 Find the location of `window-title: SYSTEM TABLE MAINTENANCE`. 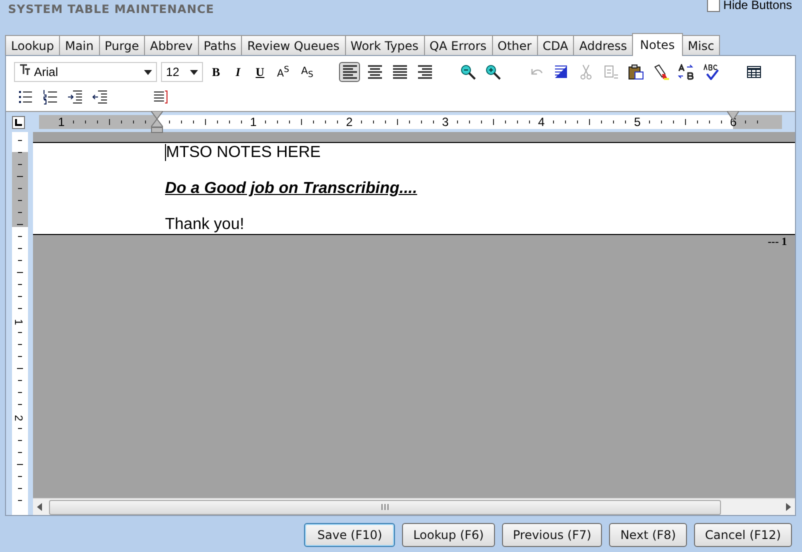

window-title: SYSTEM TABLE MAINTENANCE is located at coordinates (111, 9).